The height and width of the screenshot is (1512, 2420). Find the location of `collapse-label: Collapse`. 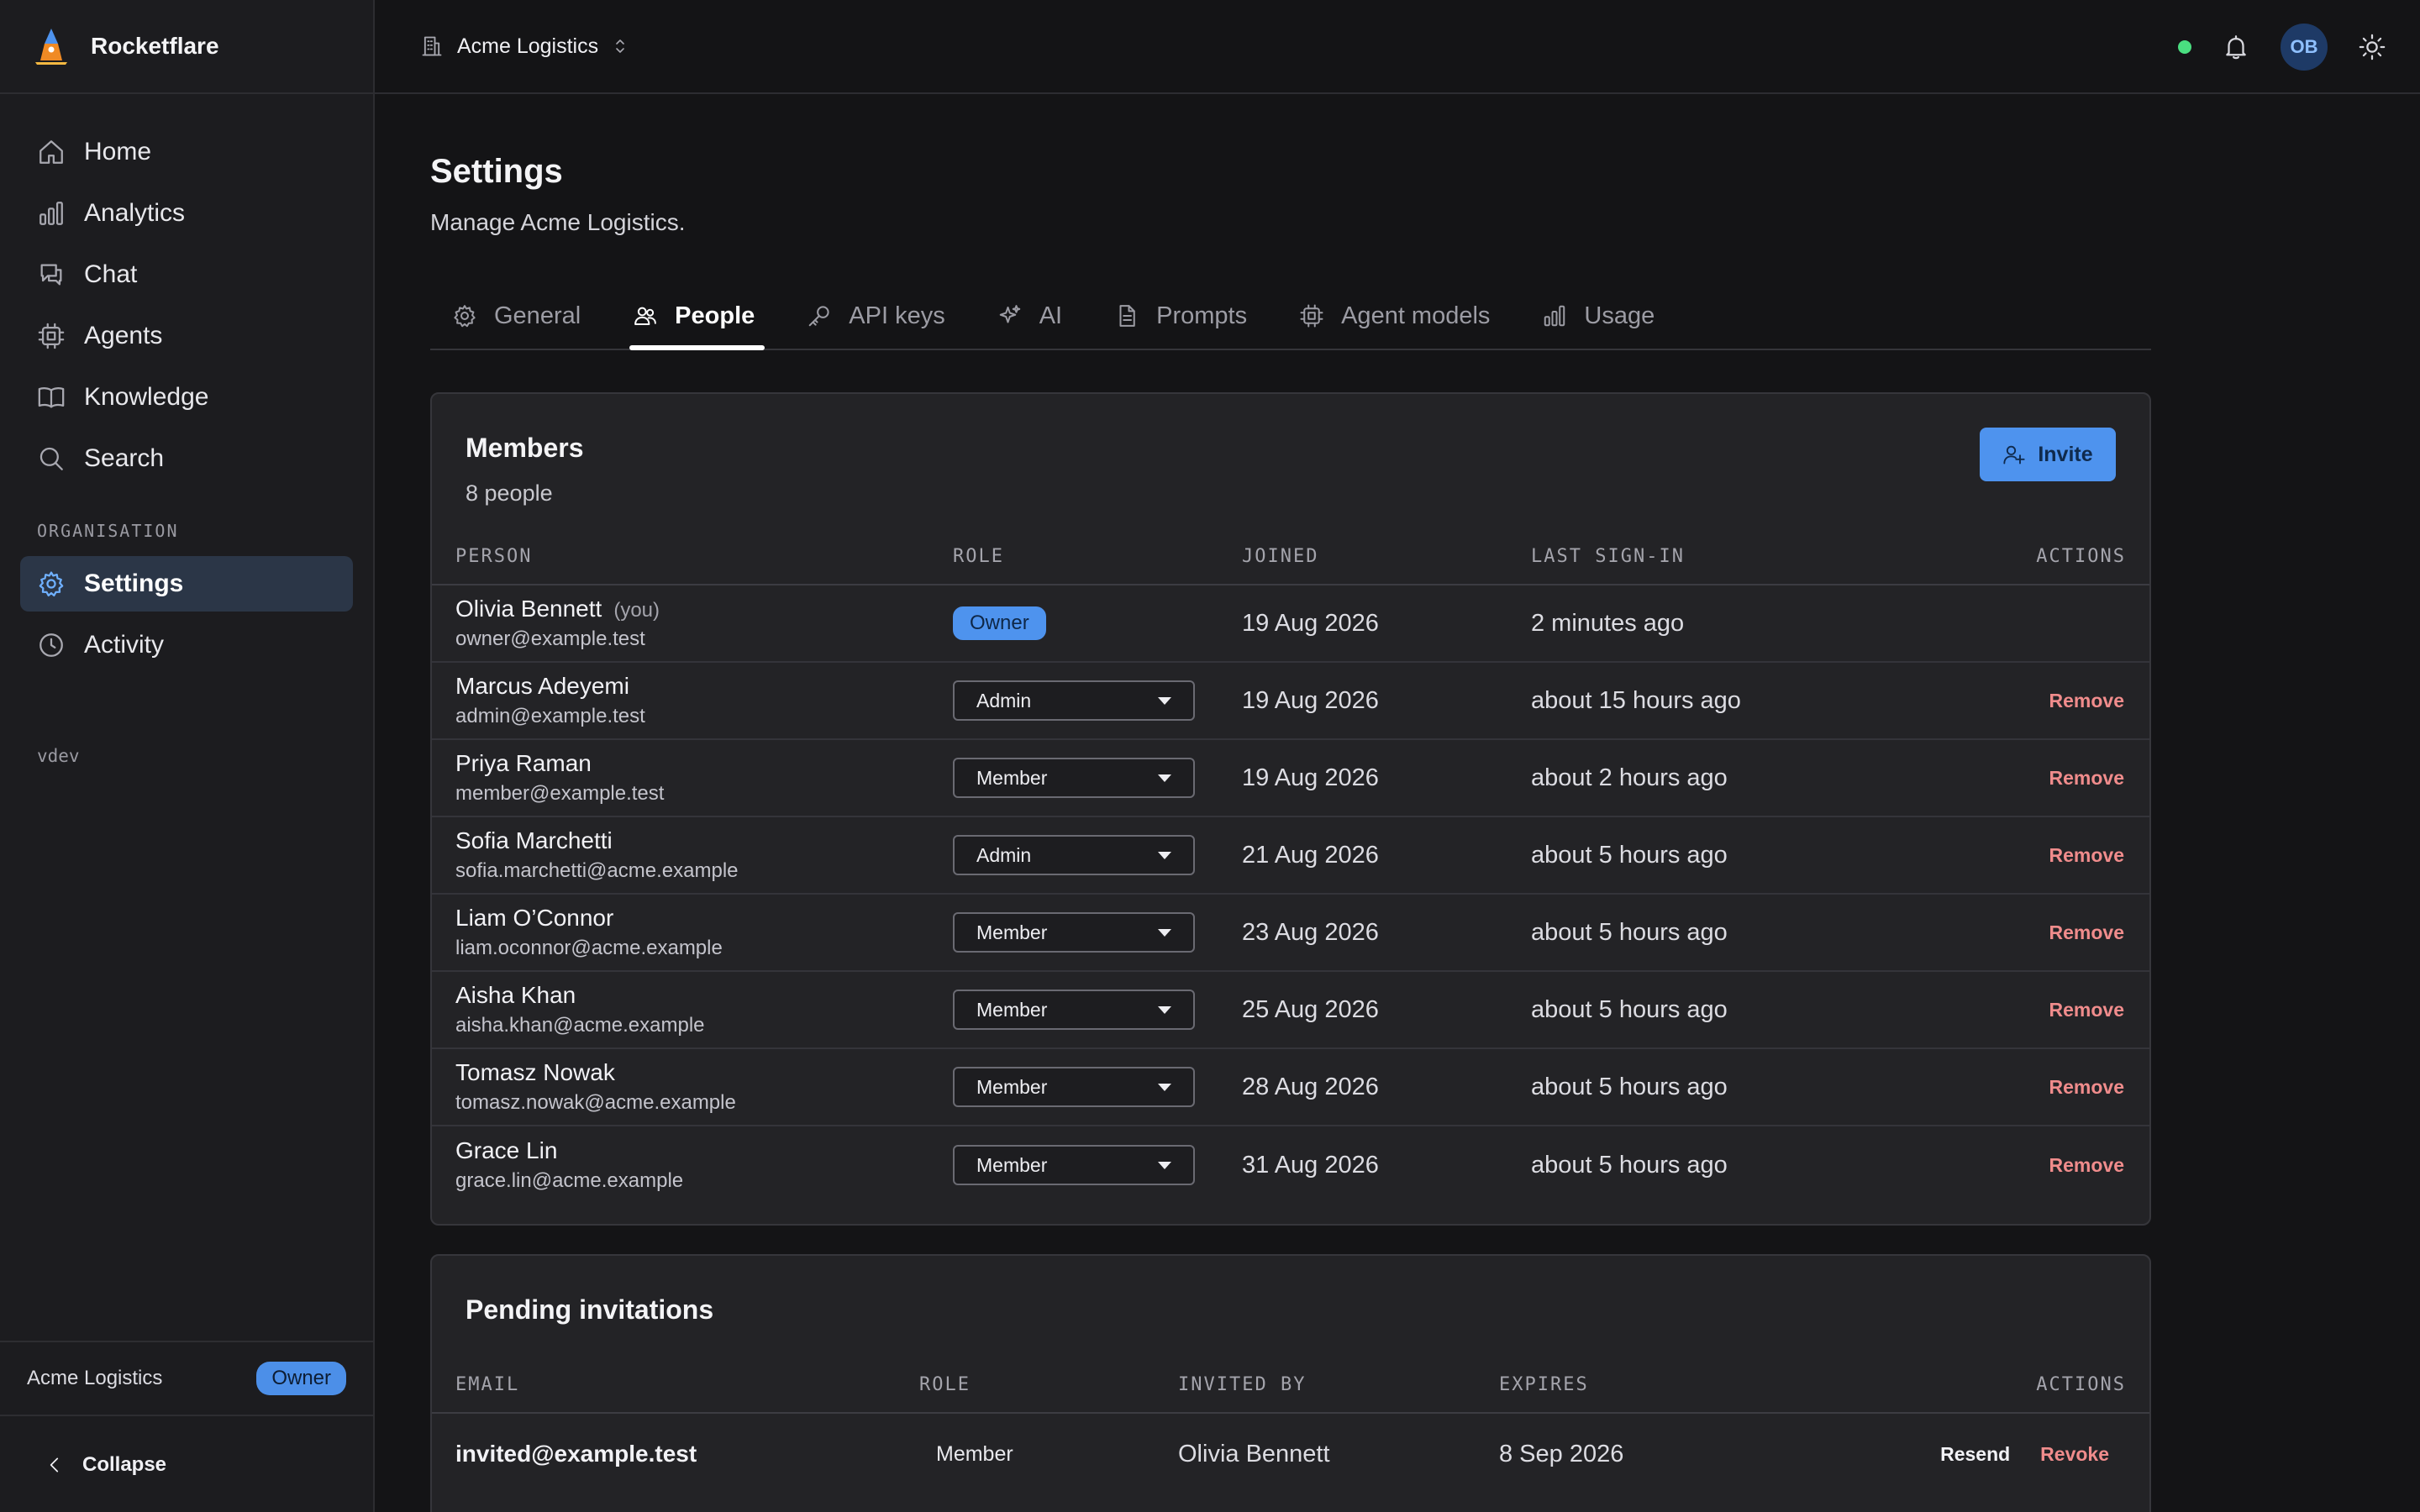

collapse-label: Collapse is located at coordinates (124, 1464).